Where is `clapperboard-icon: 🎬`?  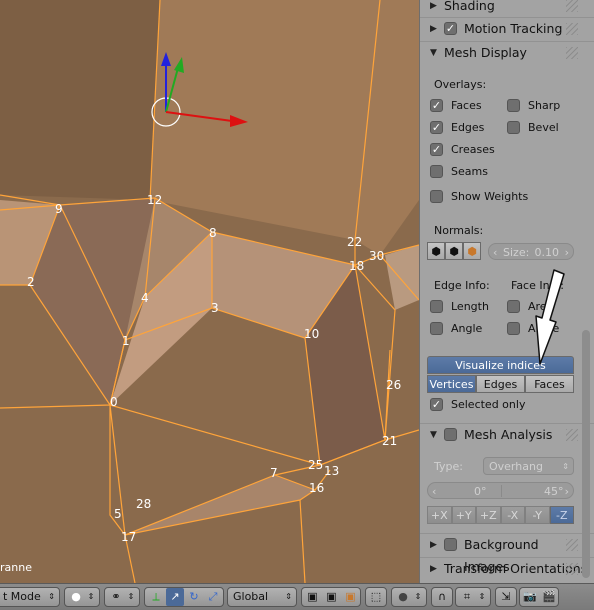
clapperboard-icon: 🎬 is located at coordinates (549, 597).